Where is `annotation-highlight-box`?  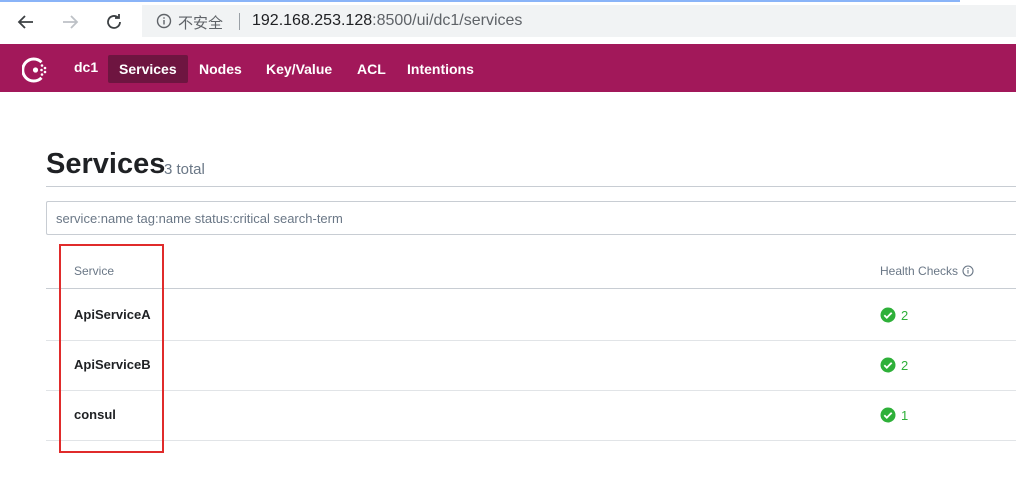
annotation-highlight-box is located at coordinates (111, 348).